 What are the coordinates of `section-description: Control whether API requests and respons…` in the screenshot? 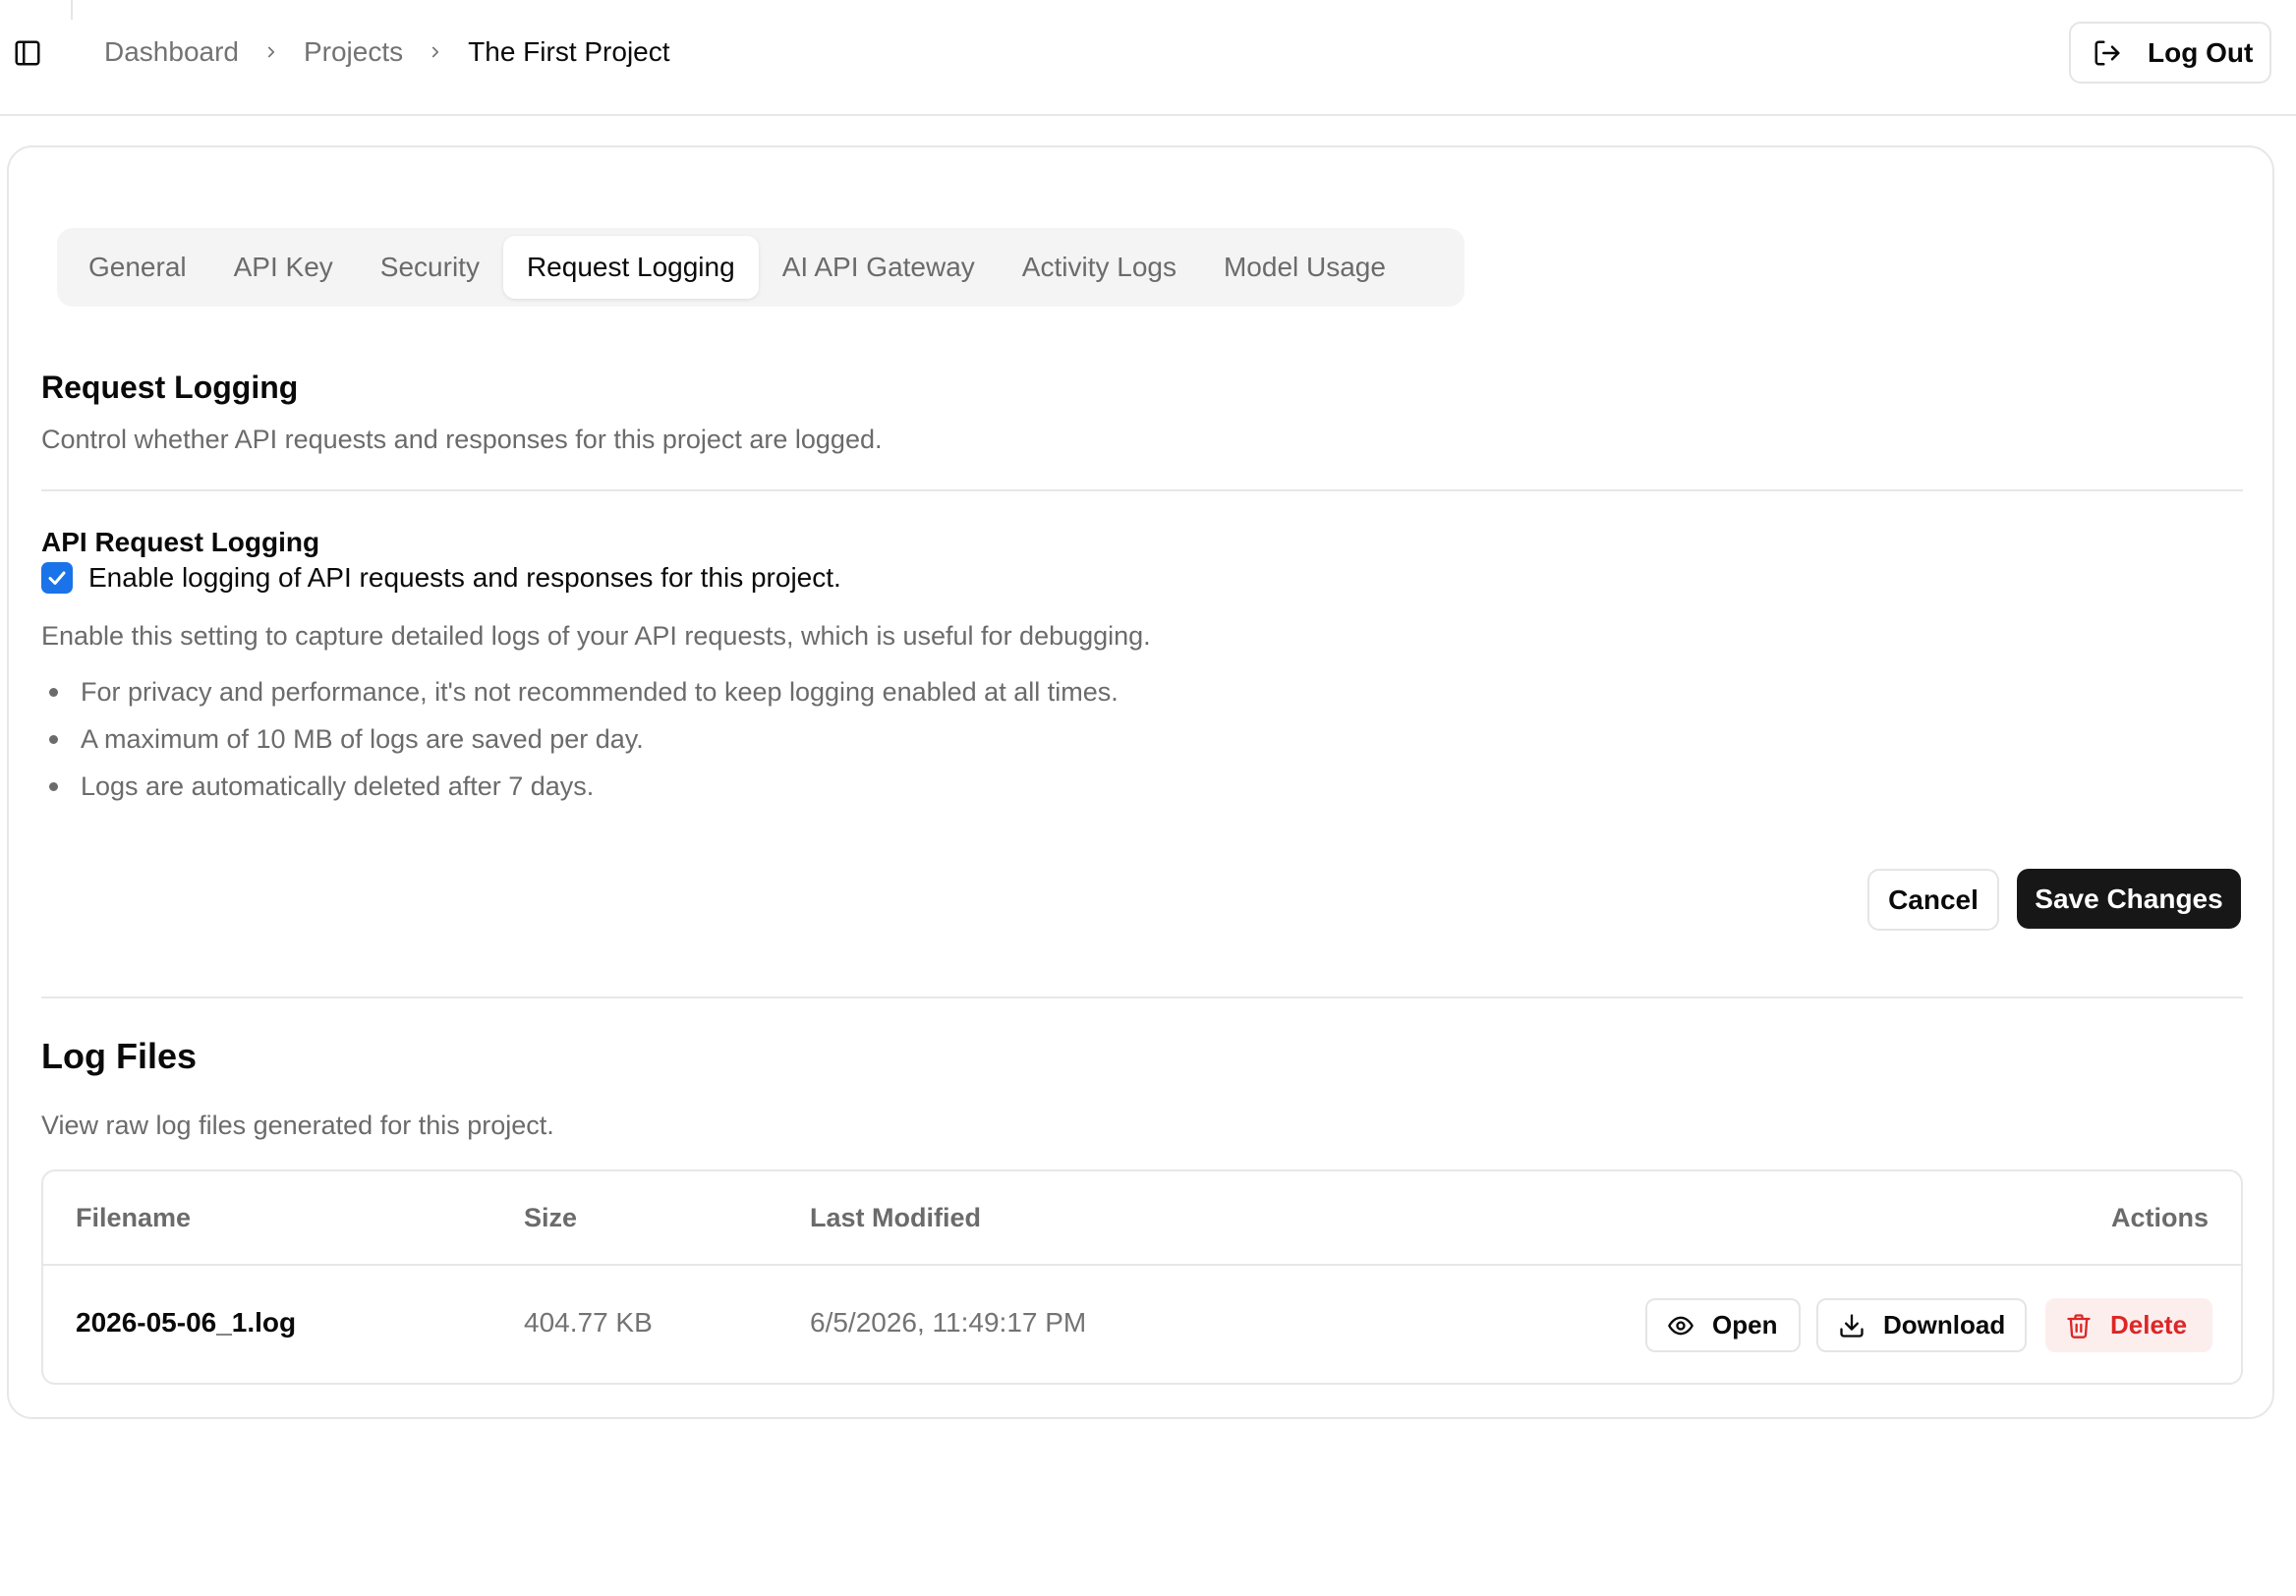 It's located at (462, 439).